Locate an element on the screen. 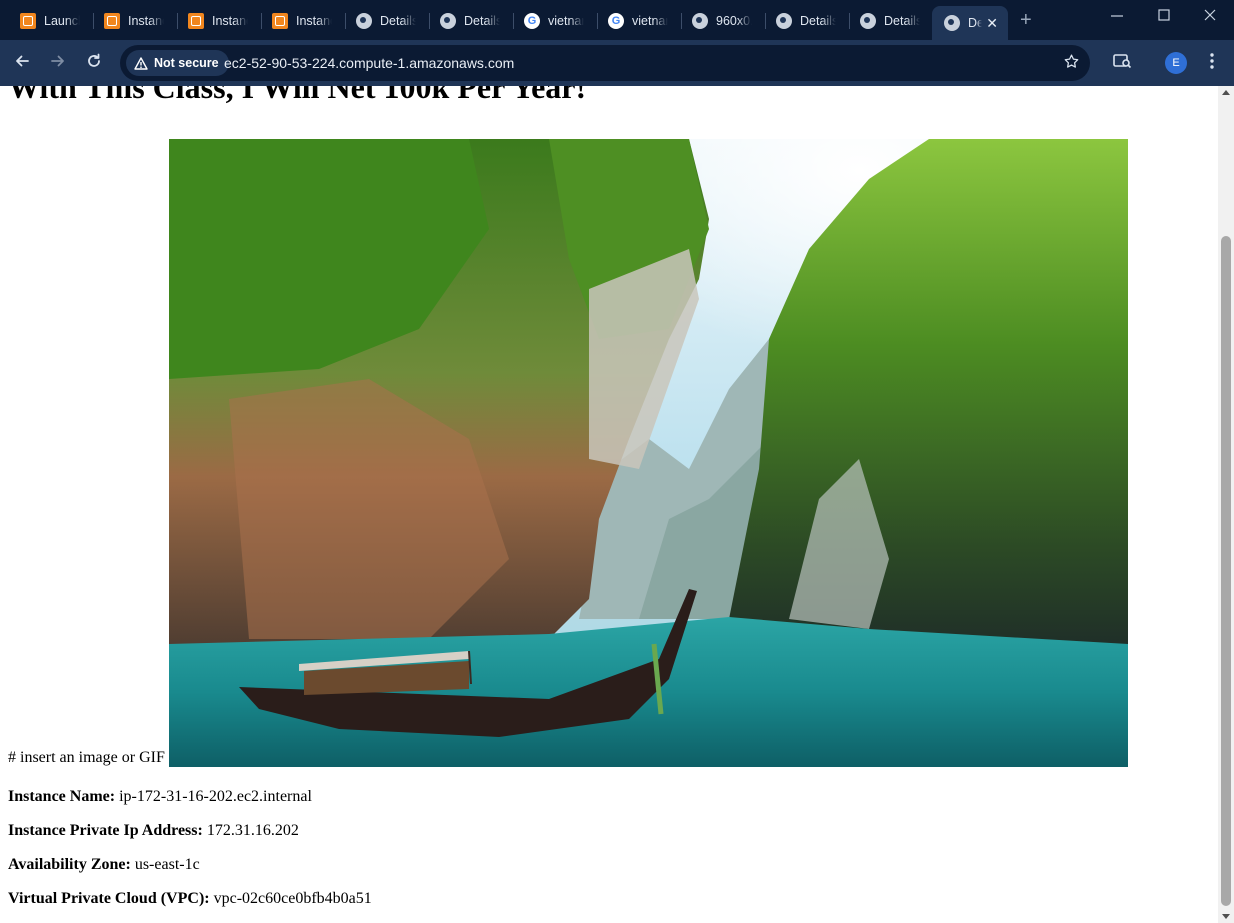 This screenshot has height=923, width=1234. tab-google-1: G vietnar is located at coordinates (554, 21).